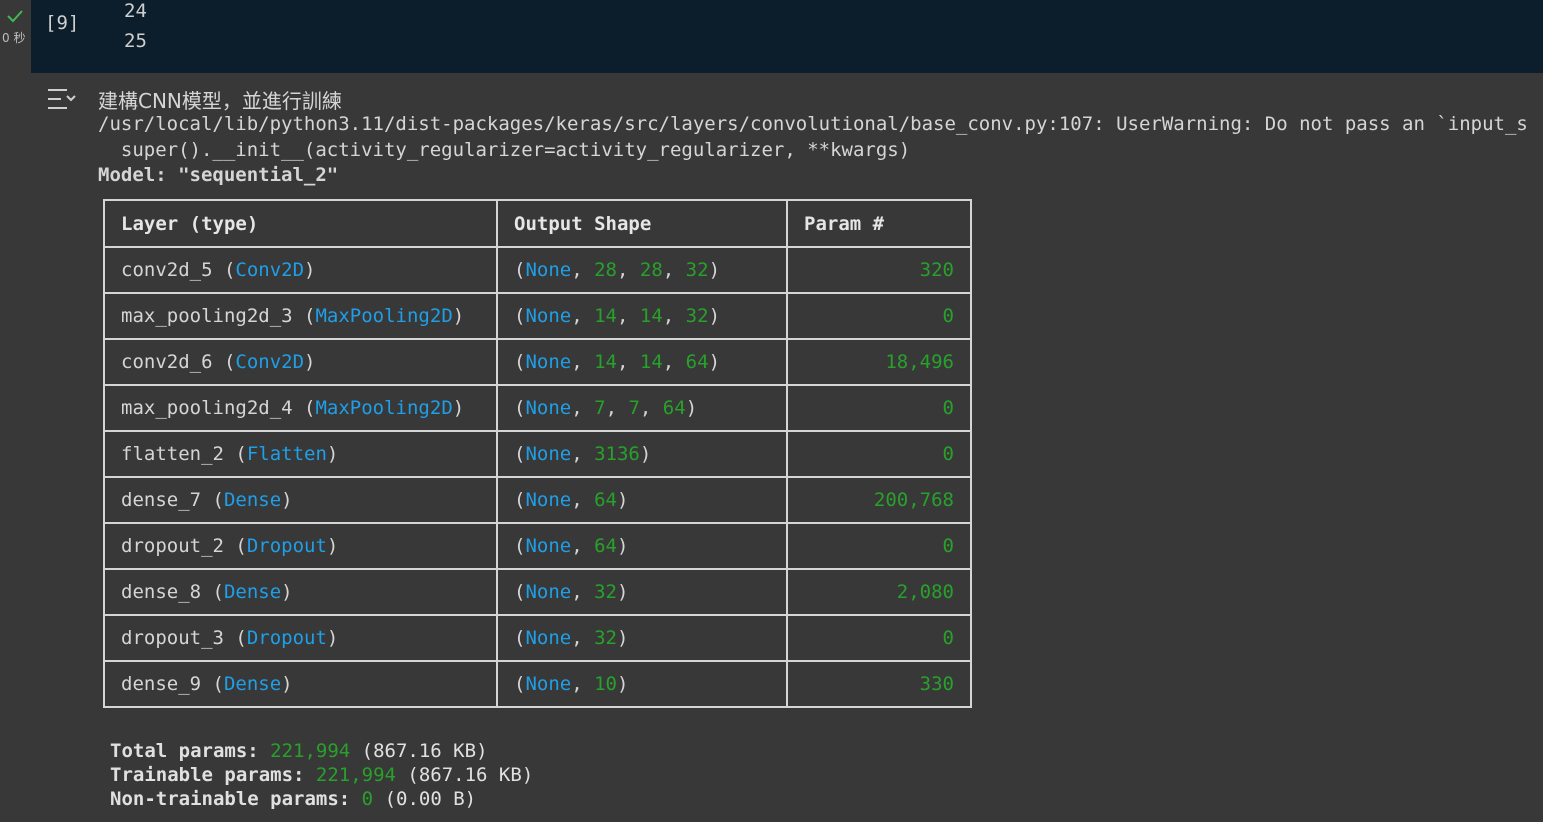 This screenshot has height=822, width=1543. What do you see at coordinates (617, 454) in the screenshot?
I see `shape-dim: 3136` at bounding box center [617, 454].